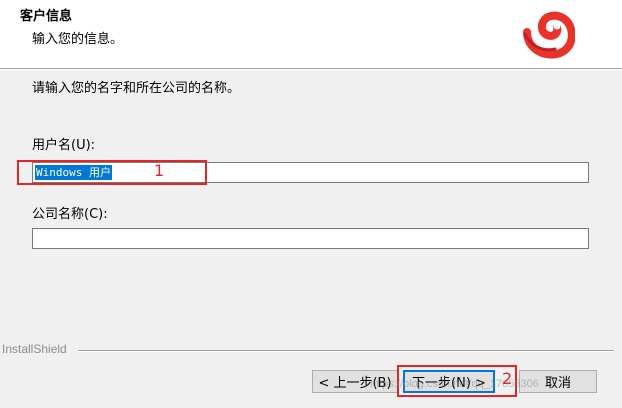 Image resolution: width=622 pixels, height=408 pixels. What do you see at coordinates (36, 349) in the screenshot?
I see `installshield-brand: InstallShield` at bounding box center [36, 349].